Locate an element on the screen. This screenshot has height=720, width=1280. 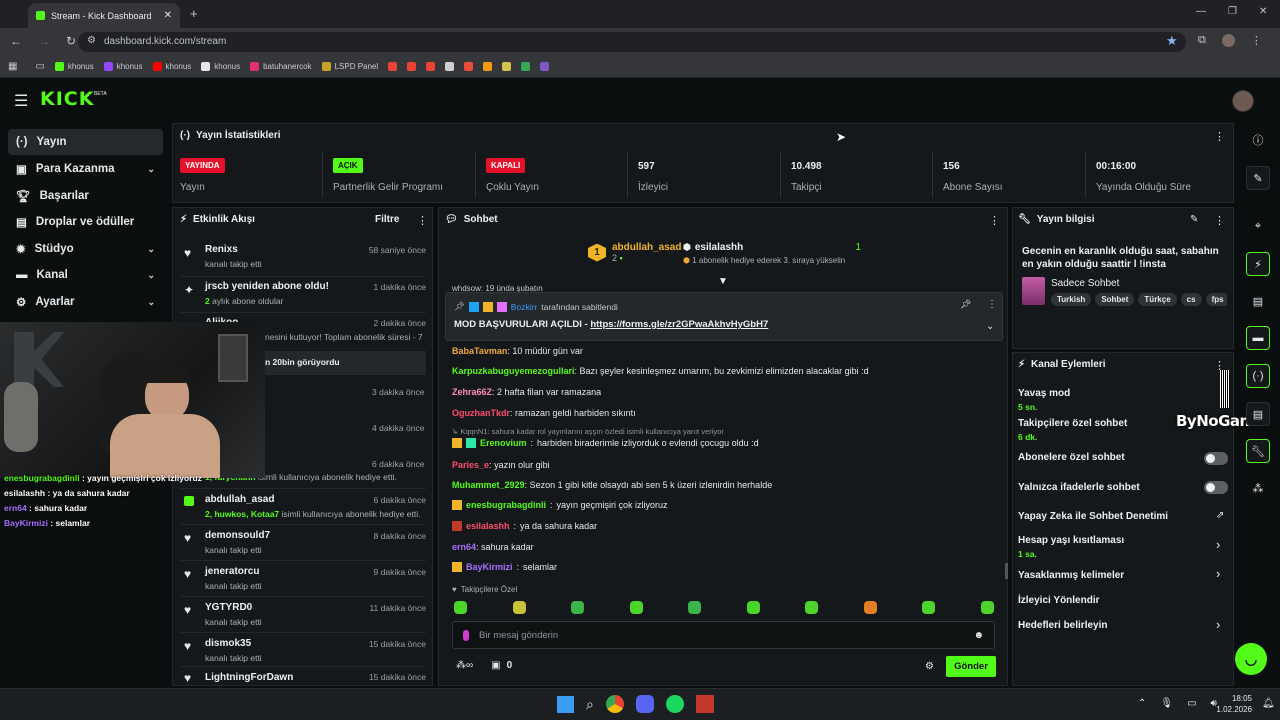
collapse-arrow-icon: ▼ is located at coordinates (723, 281).